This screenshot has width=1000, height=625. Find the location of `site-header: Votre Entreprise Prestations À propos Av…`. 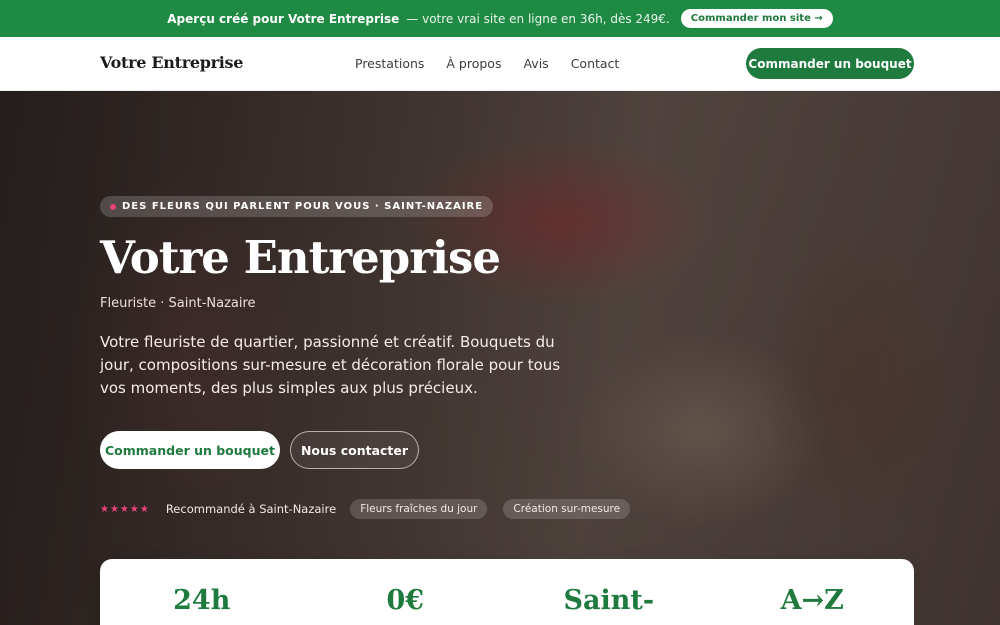

site-header: Votre Entreprise Prestations À propos Av… is located at coordinates (500, 64).